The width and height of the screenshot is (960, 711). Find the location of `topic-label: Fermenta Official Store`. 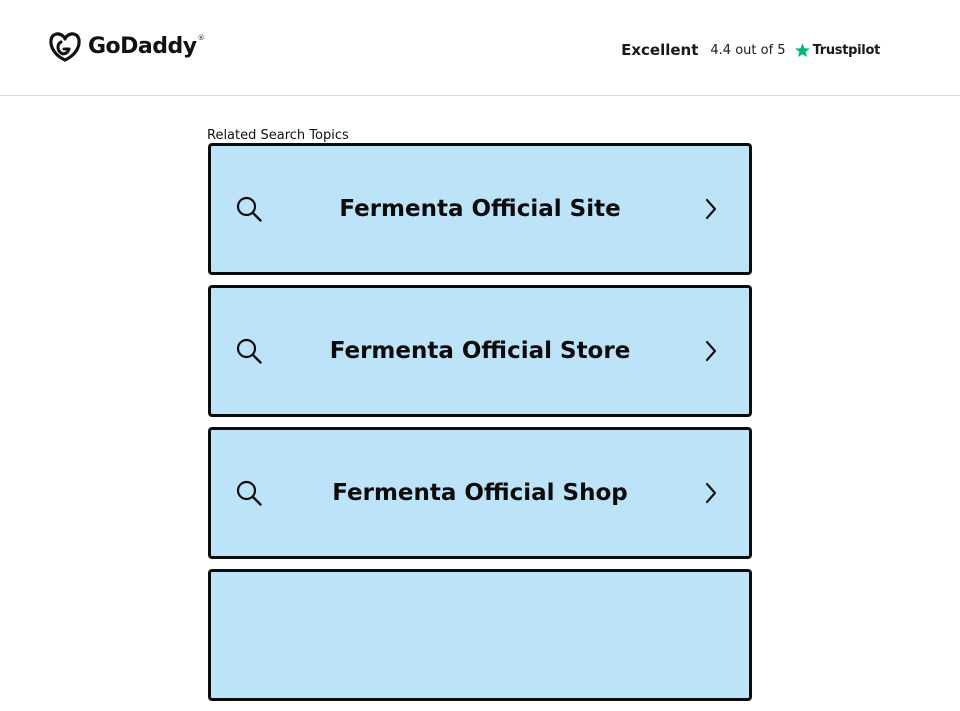

topic-label: Fermenta Official Store is located at coordinates (480, 351).